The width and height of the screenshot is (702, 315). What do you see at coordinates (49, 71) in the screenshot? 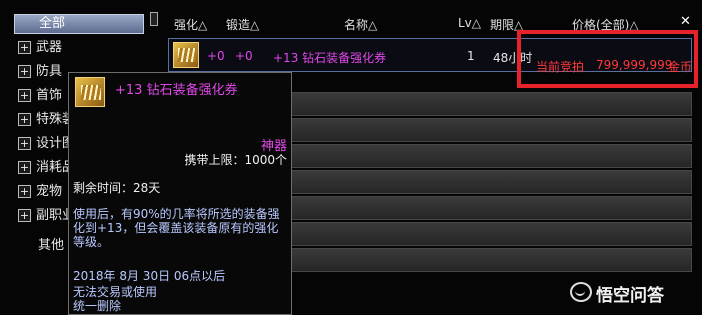
I see `category-label: 防具` at bounding box center [49, 71].